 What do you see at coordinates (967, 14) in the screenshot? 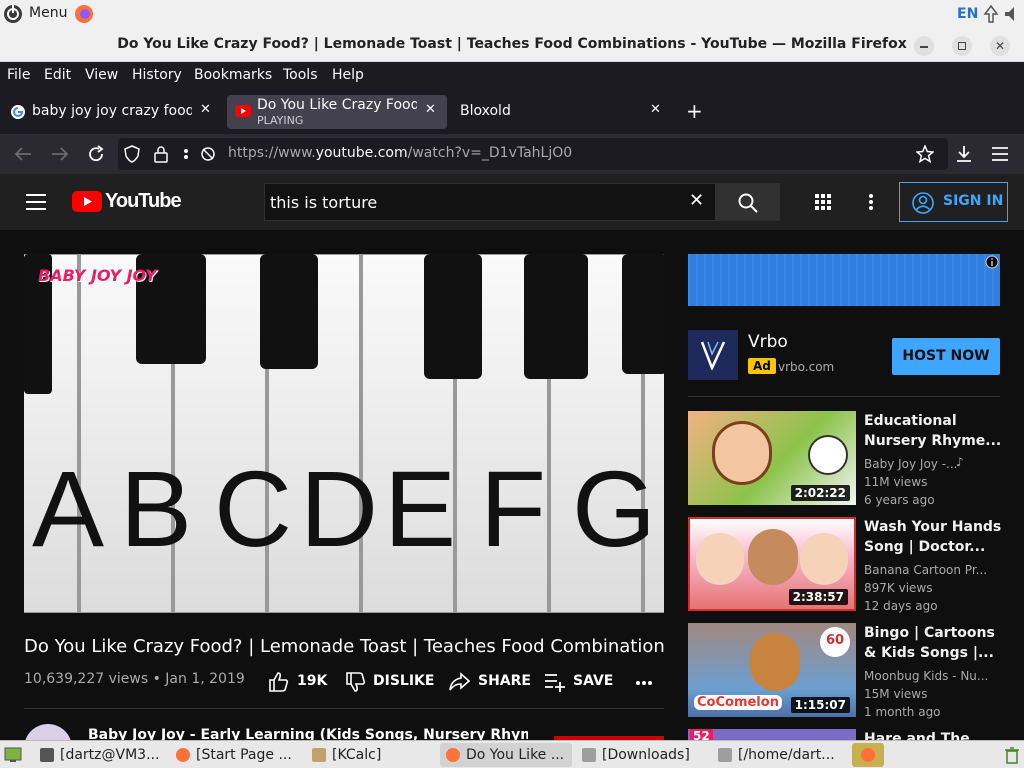
I see `keyboard-layout-indicator: EN` at bounding box center [967, 14].